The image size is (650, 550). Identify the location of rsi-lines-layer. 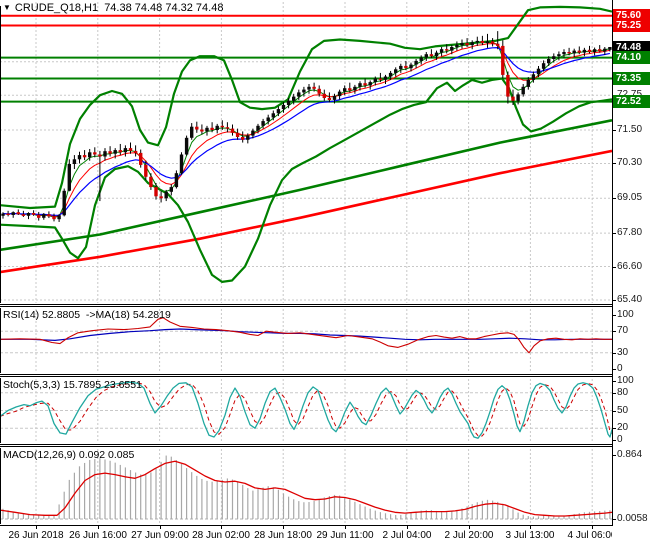
(306, 335).